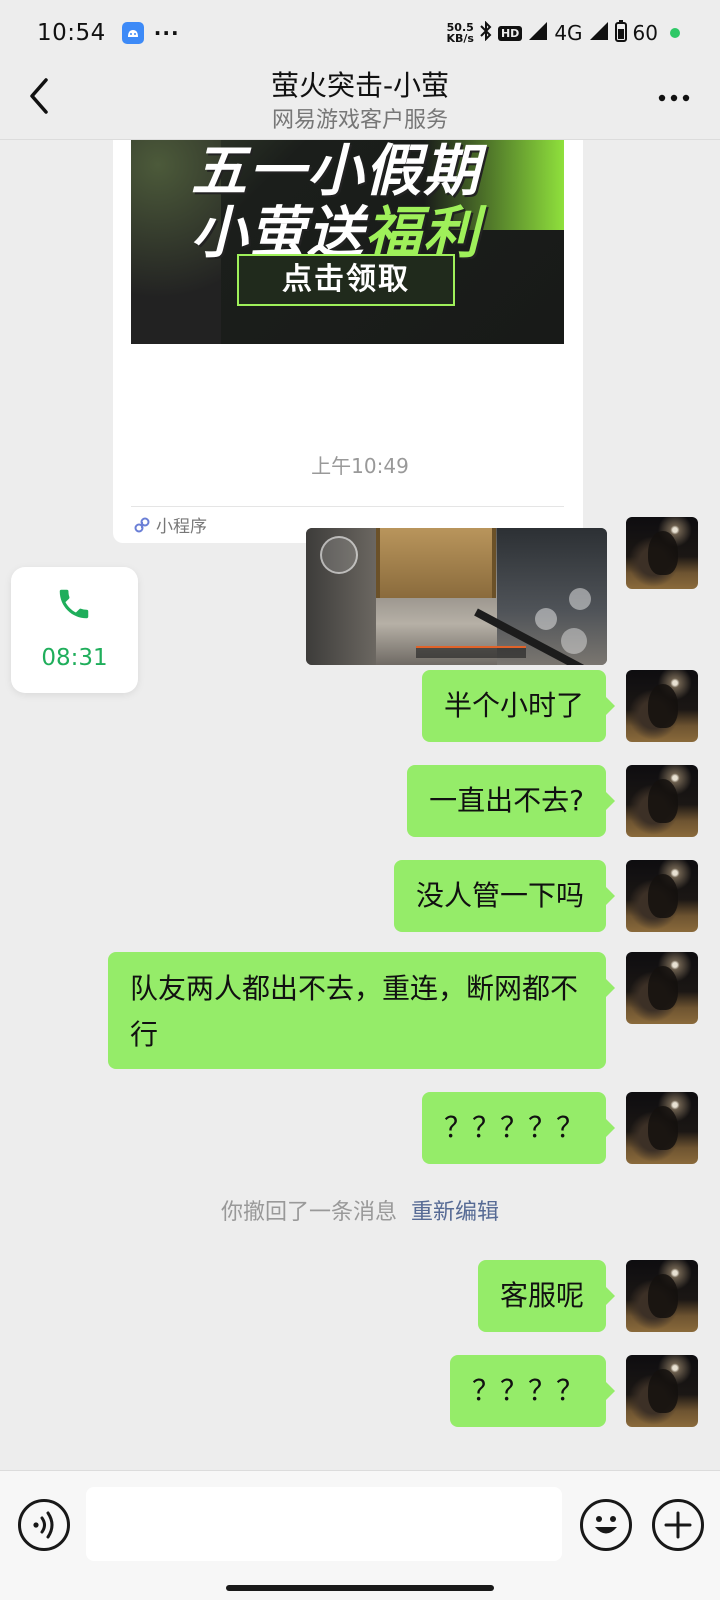  I want to click on message-bubble: ？？？？, so click(532, 1391).